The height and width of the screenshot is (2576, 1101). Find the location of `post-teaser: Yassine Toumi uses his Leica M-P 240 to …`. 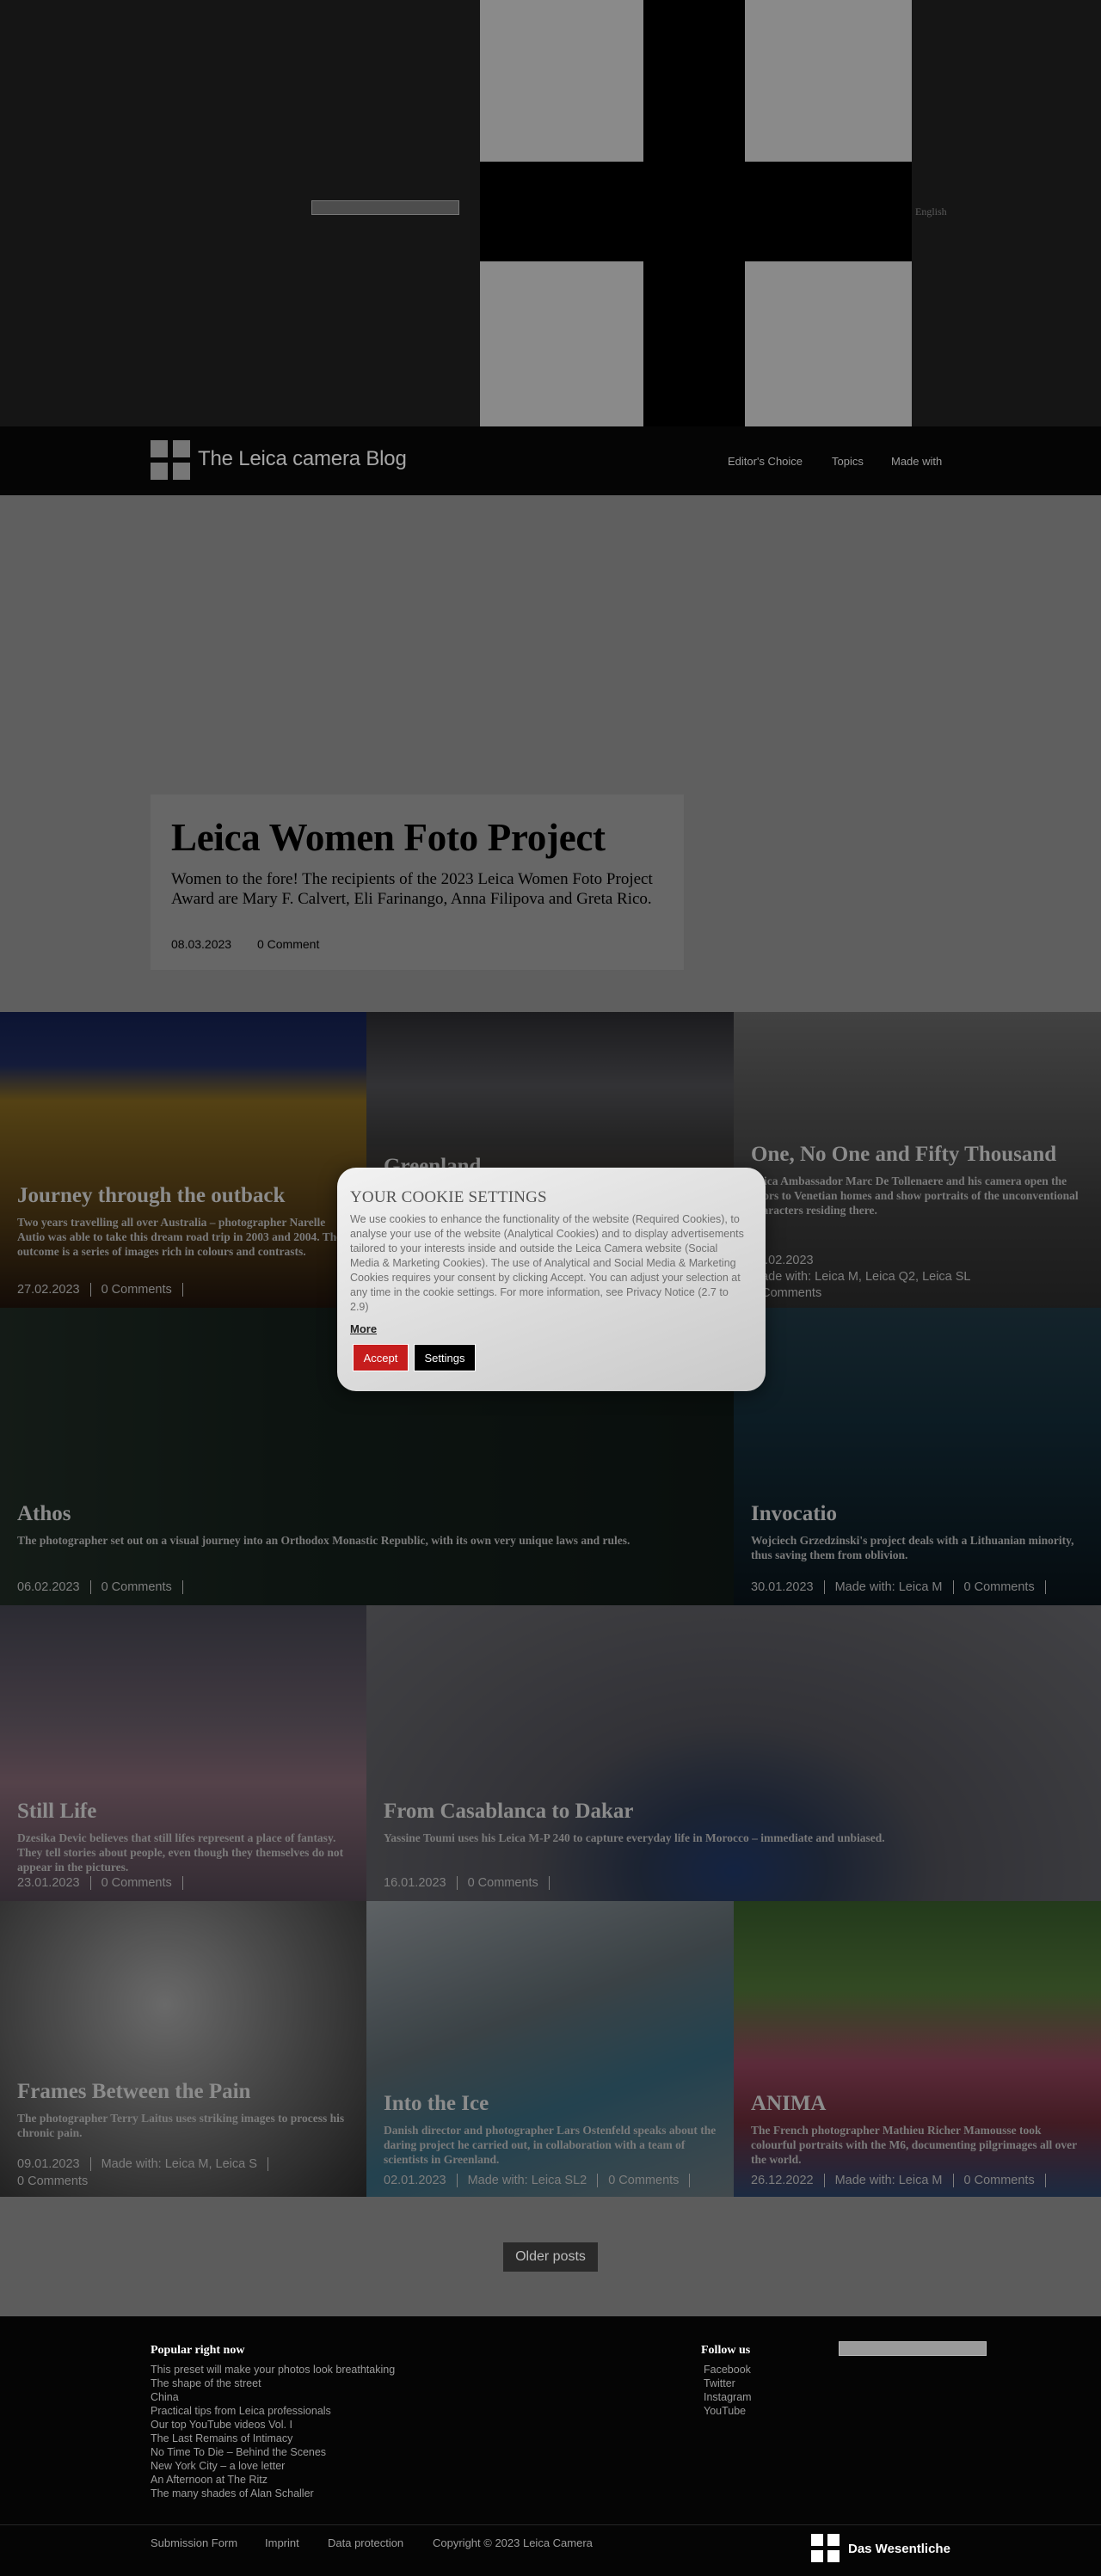

post-teaser: Yassine Toumi uses his Leica M-P 240 to … is located at coordinates (634, 1837).